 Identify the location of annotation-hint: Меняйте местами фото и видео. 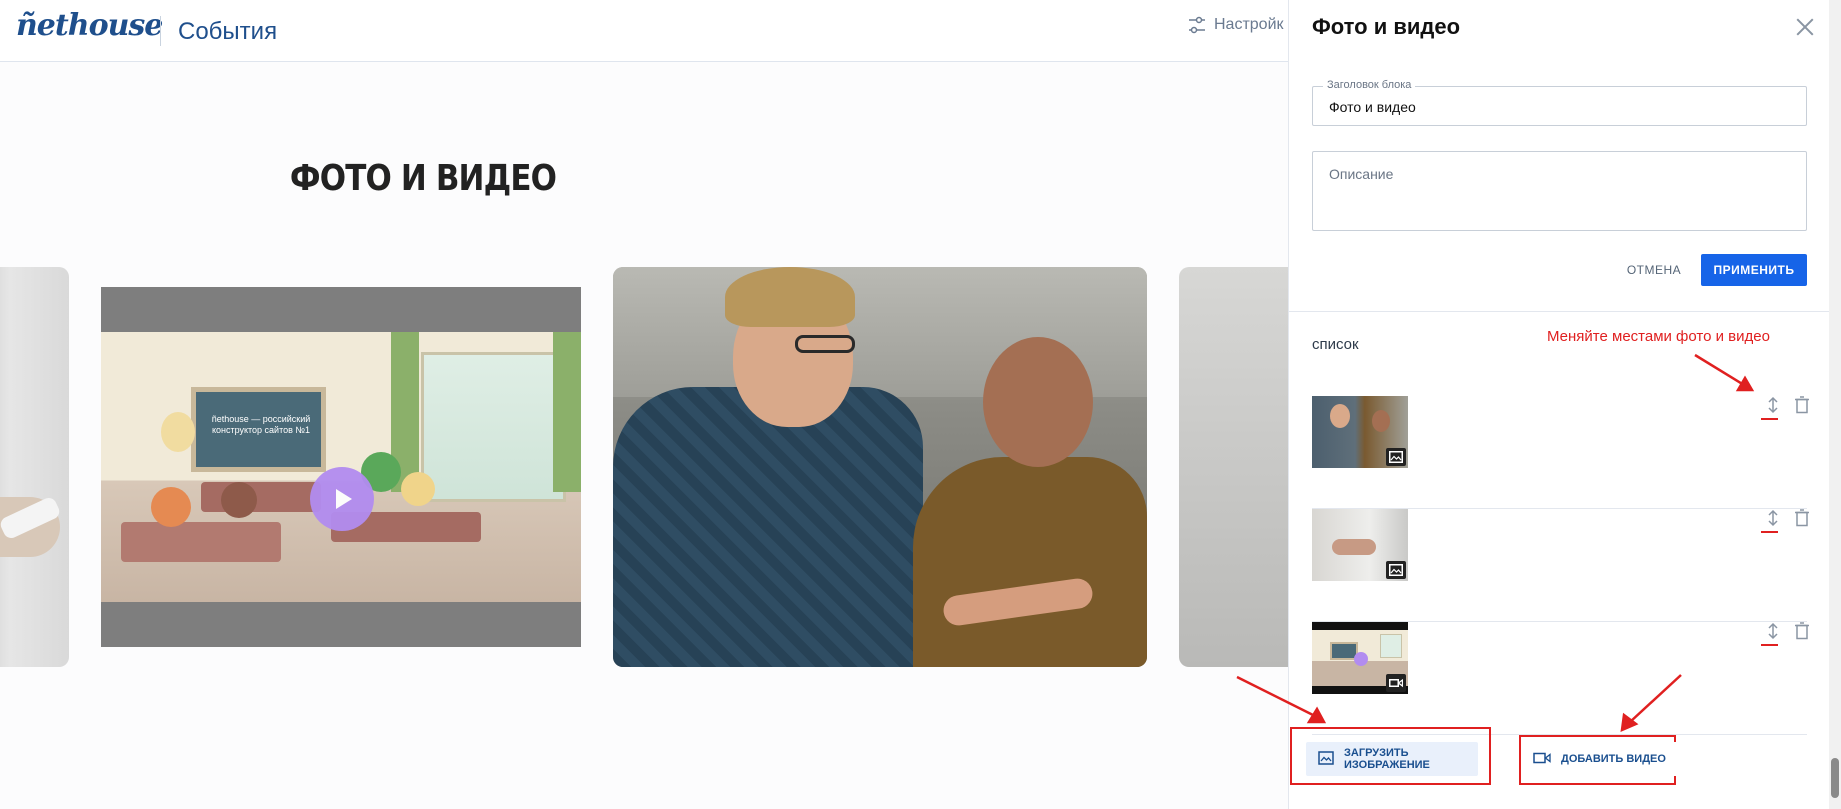
(1658, 336).